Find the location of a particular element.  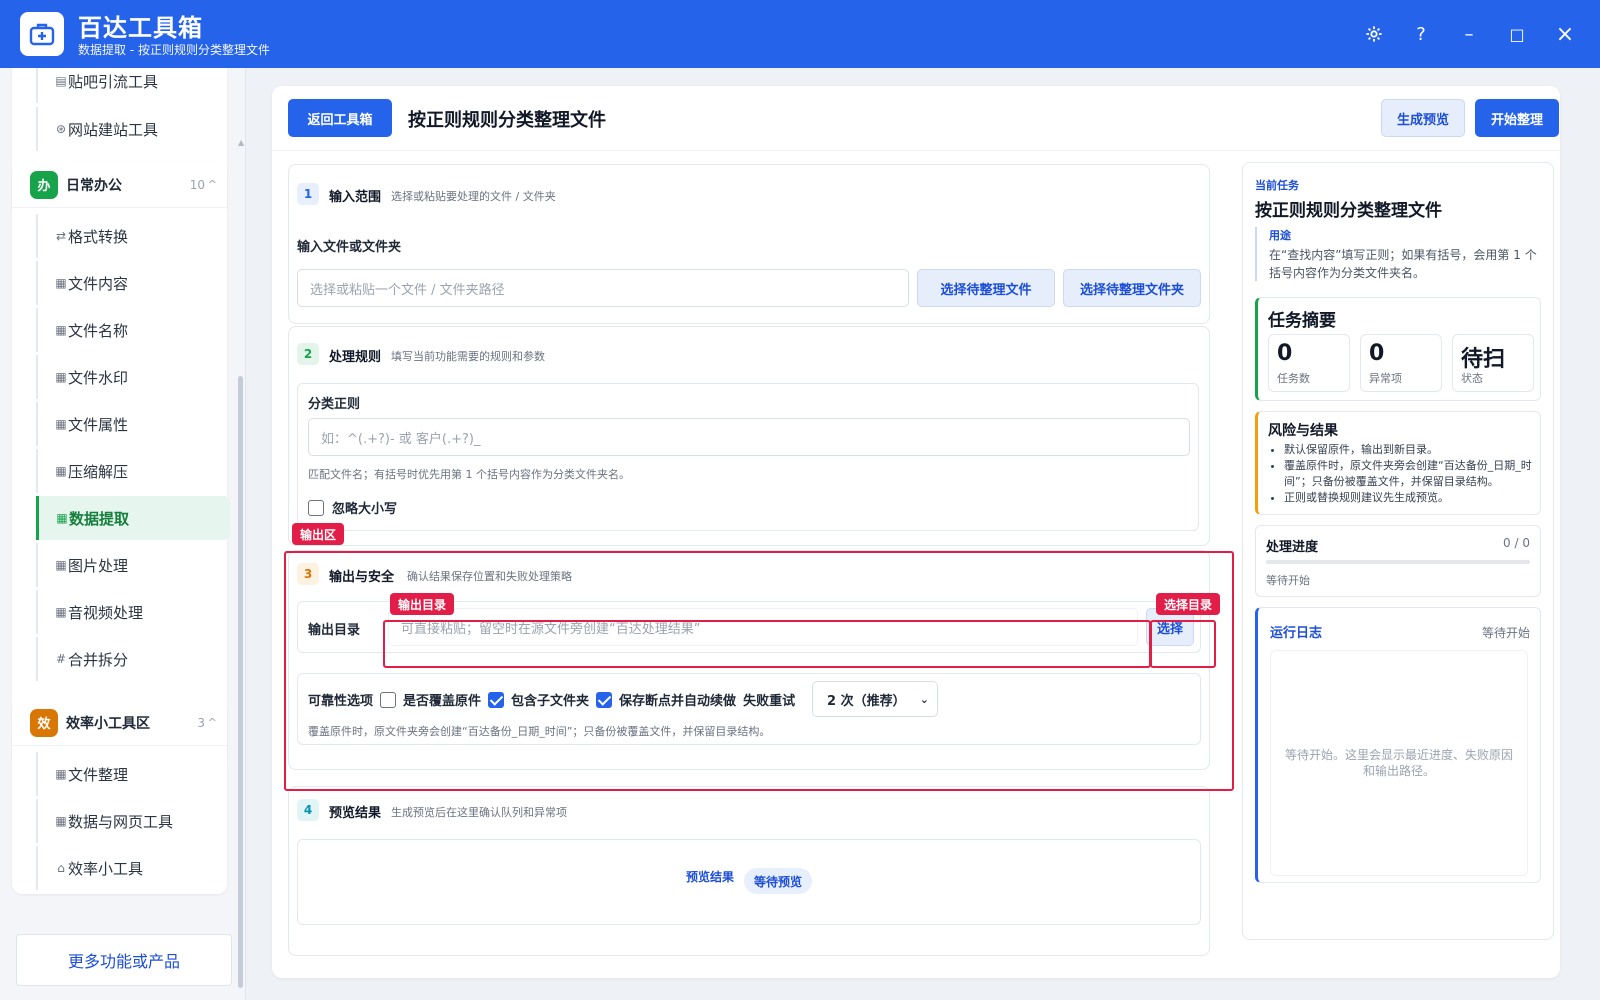

task-summary-card: 任务摘要 0 任务数 0 异常项 待扫 状态 is located at coordinates (1398, 349).